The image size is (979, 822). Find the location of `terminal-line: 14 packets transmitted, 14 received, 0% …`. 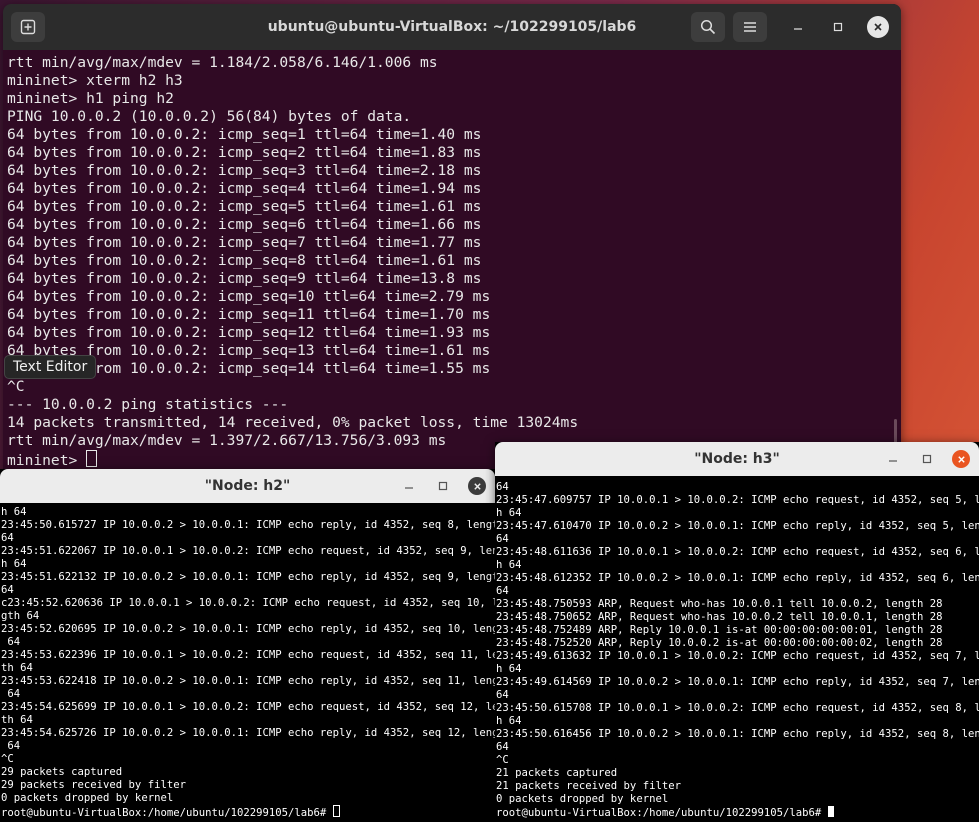

terminal-line: 14 packets transmitted, 14 received, 0% … is located at coordinates (293, 422).